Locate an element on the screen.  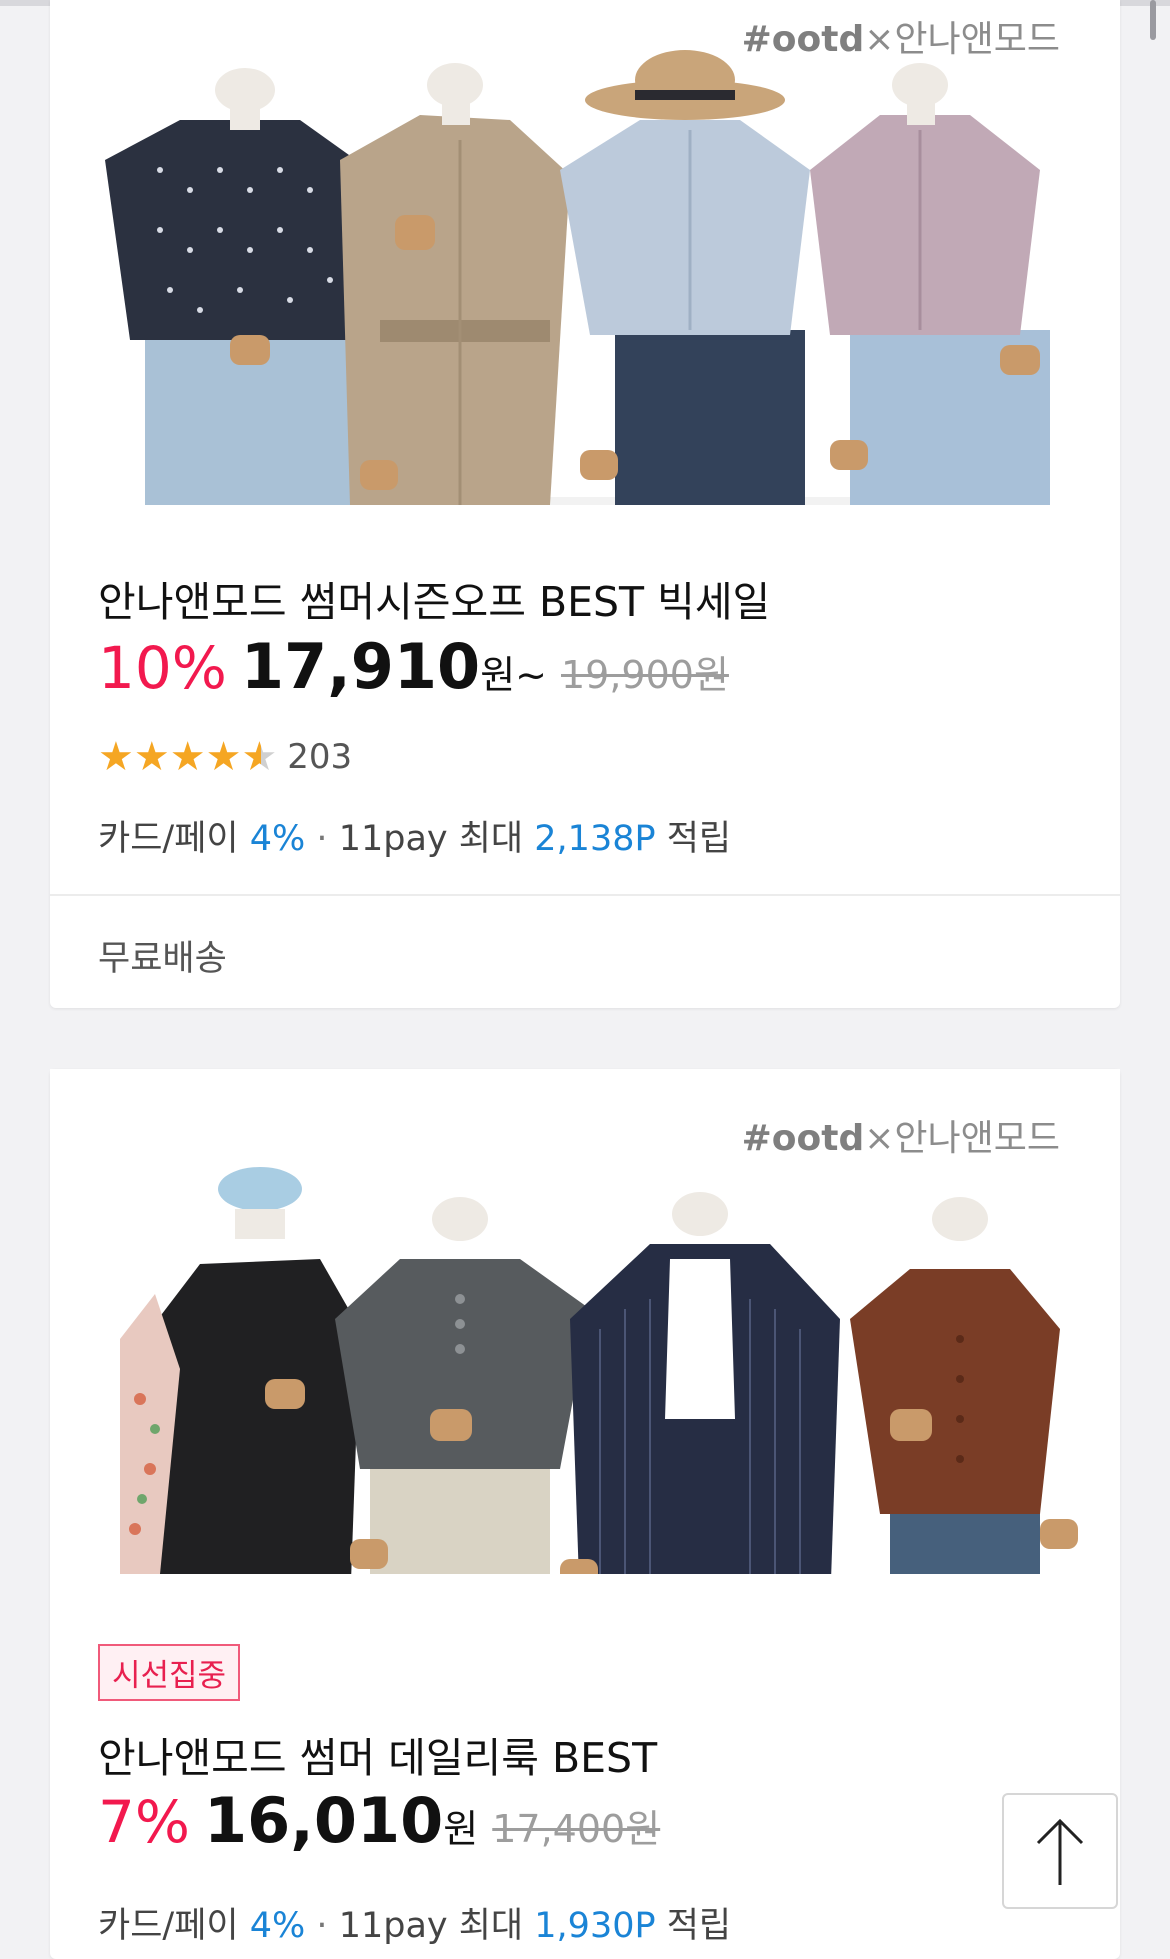
star-rating: ★ ★ ★ ★ ★ is located at coordinates (187, 757).